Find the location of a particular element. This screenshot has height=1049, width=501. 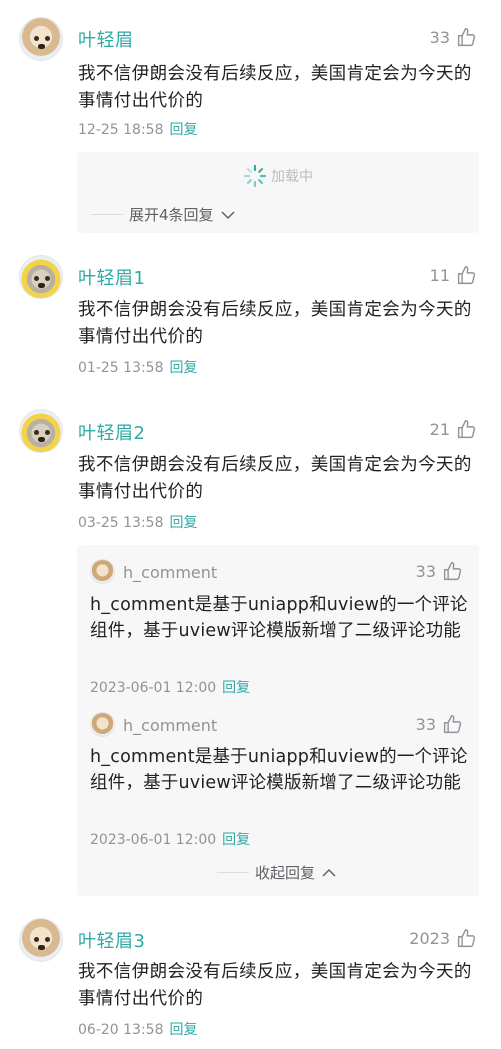

comment-meta: 01-25 13:58 回复 is located at coordinates (137, 367).